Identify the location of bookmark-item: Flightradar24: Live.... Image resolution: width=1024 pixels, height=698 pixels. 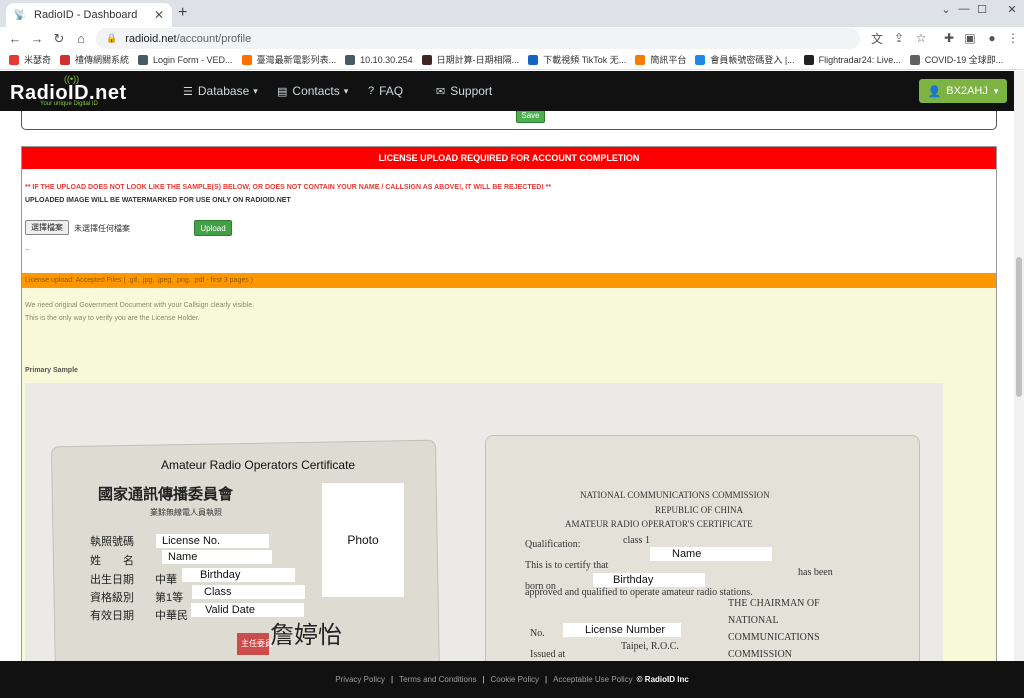
(852, 59).